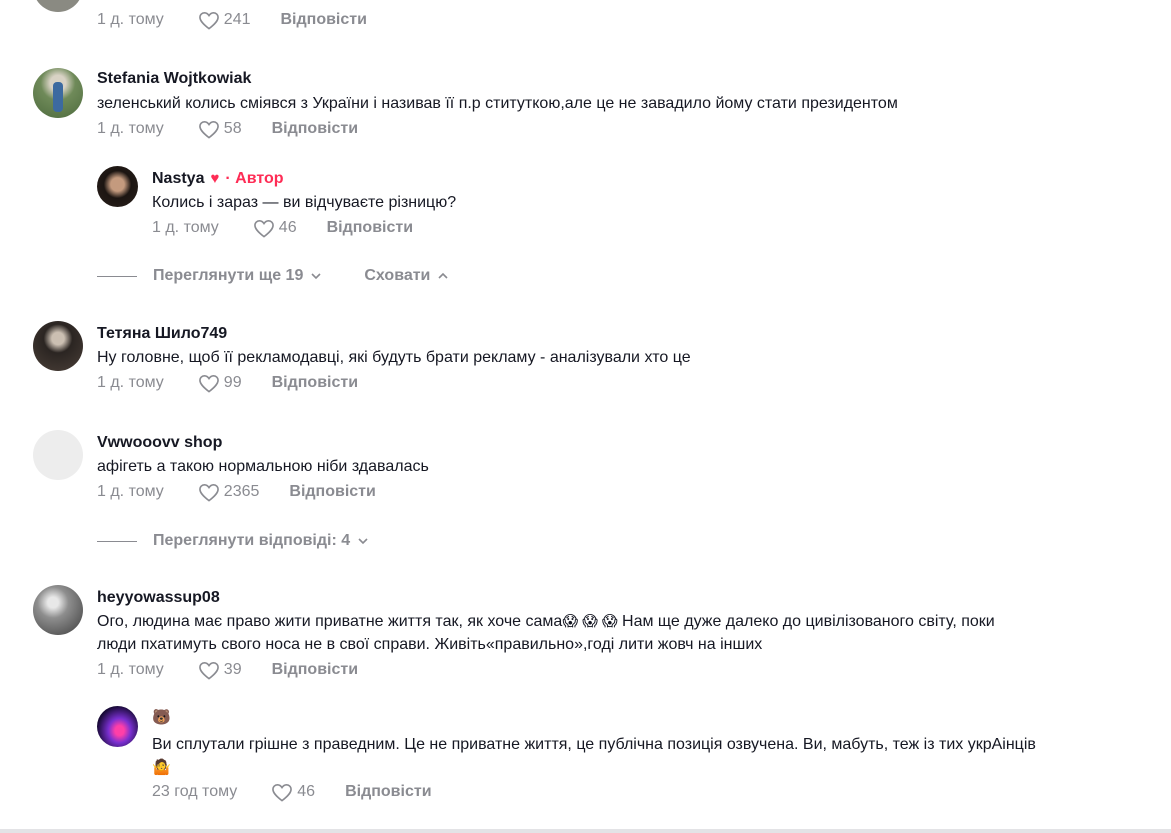  Describe the element at coordinates (241, 491) in the screenshot. I see `like-count: 2365` at that location.